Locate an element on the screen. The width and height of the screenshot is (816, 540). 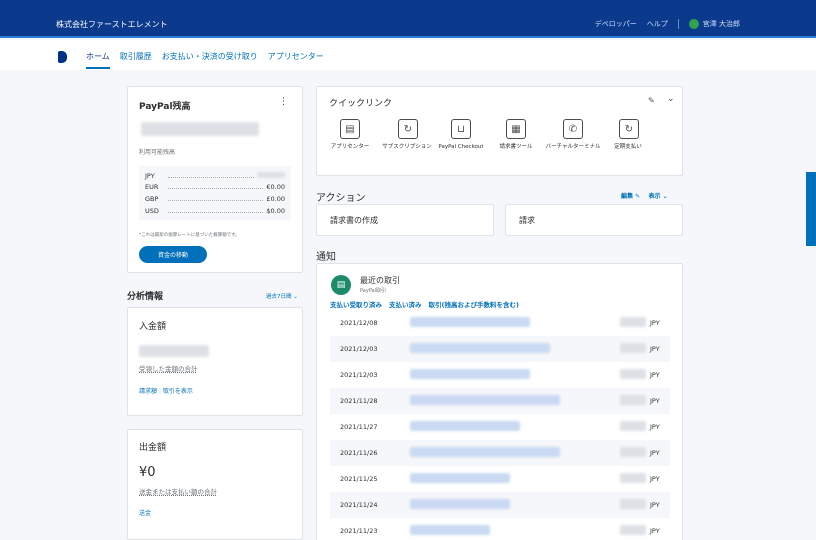
table-row: 2021/11/27 JPY is located at coordinates (500, 427).